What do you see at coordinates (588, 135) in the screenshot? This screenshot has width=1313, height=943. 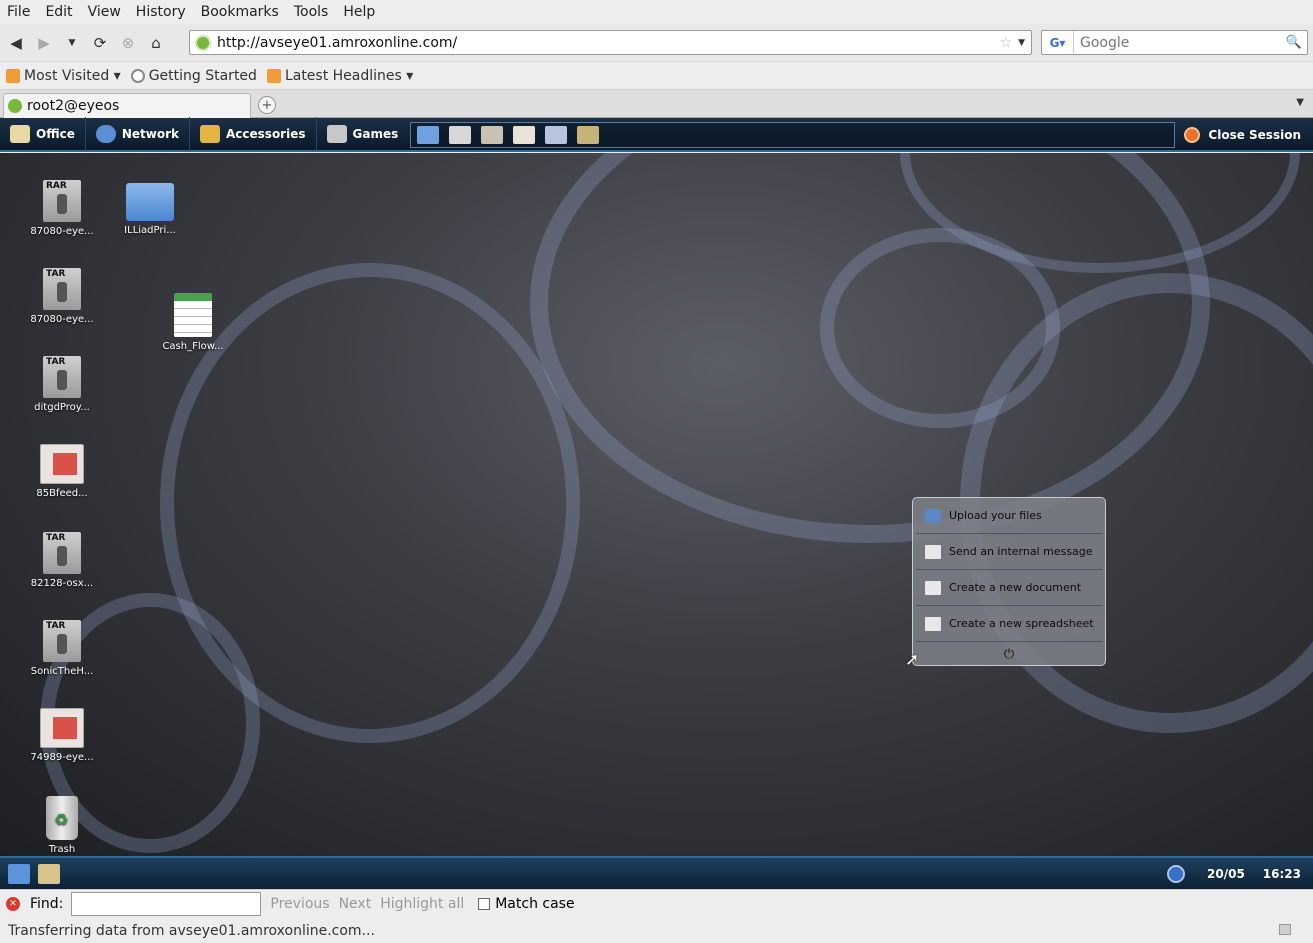 I see `package-icon` at bounding box center [588, 135].